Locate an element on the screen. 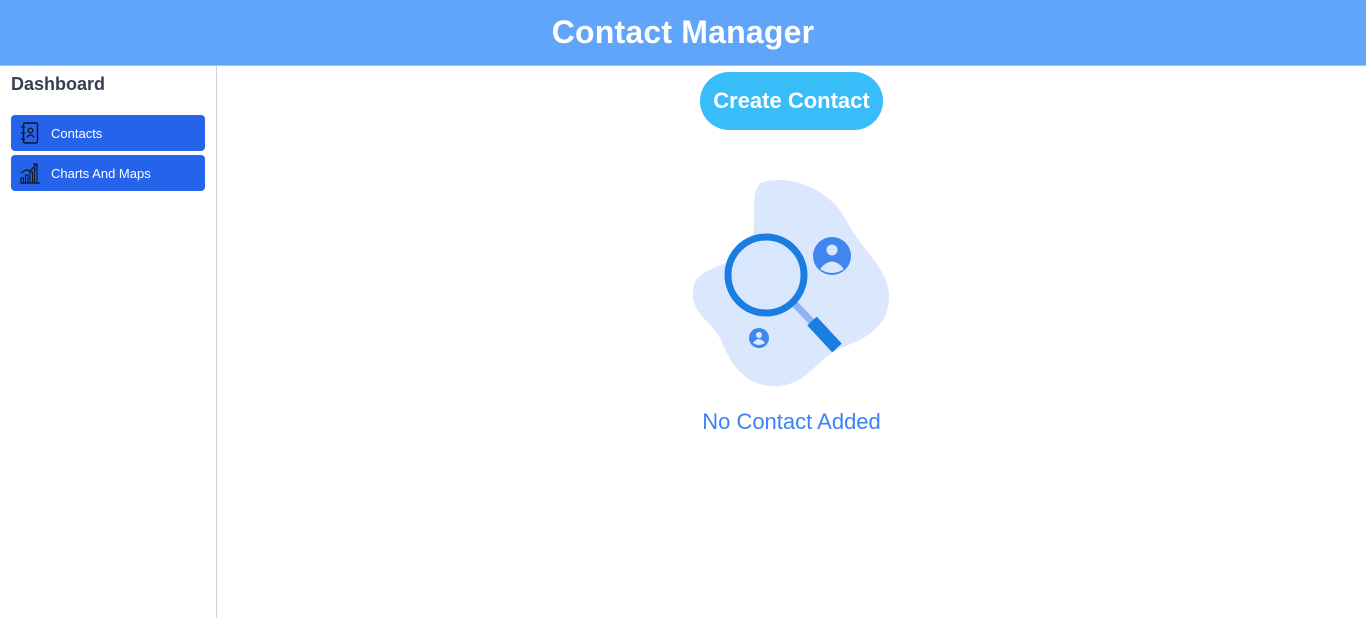 This screenshot has height=618, width=1366. sidebar-item-label: Contacts is located at coordinates (77, 133).